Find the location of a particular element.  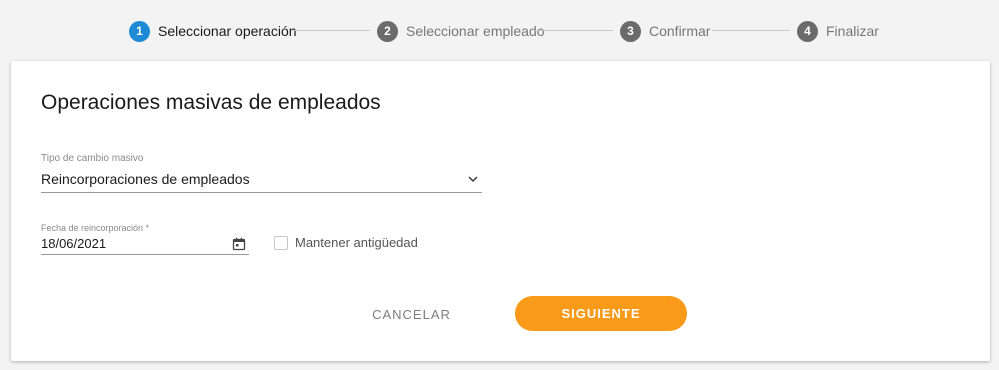

step-3-label: Confirmar is located at coordinates (680, 31).